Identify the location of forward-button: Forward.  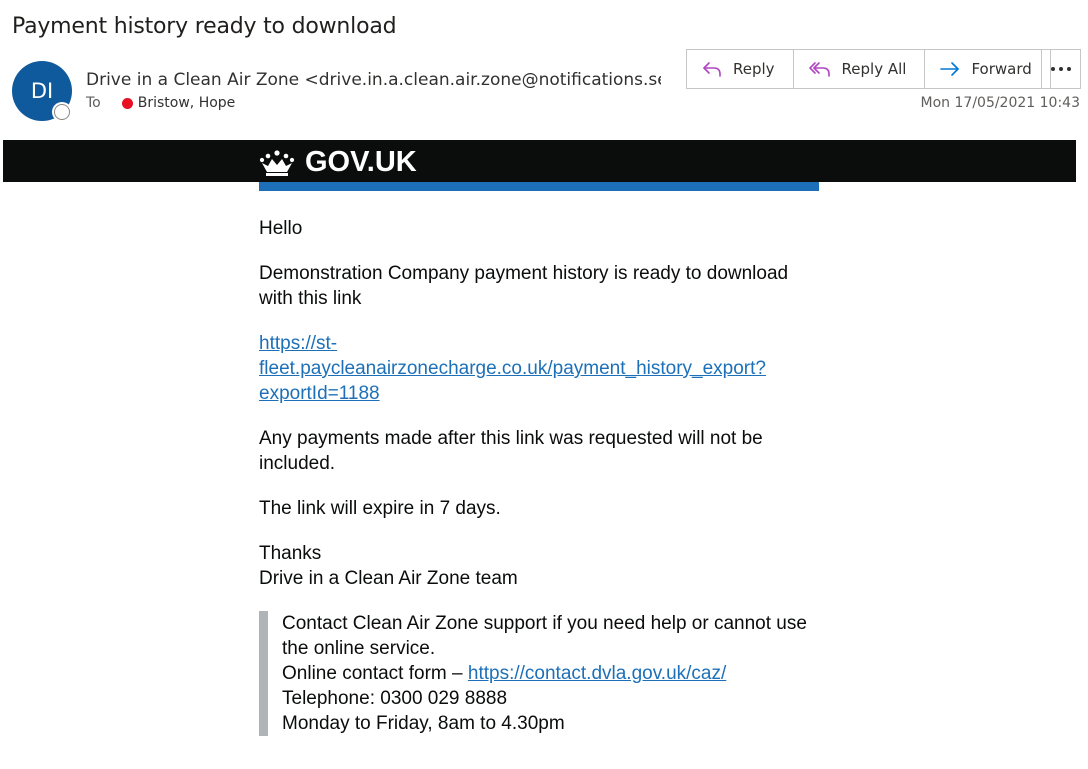
(987, 69).